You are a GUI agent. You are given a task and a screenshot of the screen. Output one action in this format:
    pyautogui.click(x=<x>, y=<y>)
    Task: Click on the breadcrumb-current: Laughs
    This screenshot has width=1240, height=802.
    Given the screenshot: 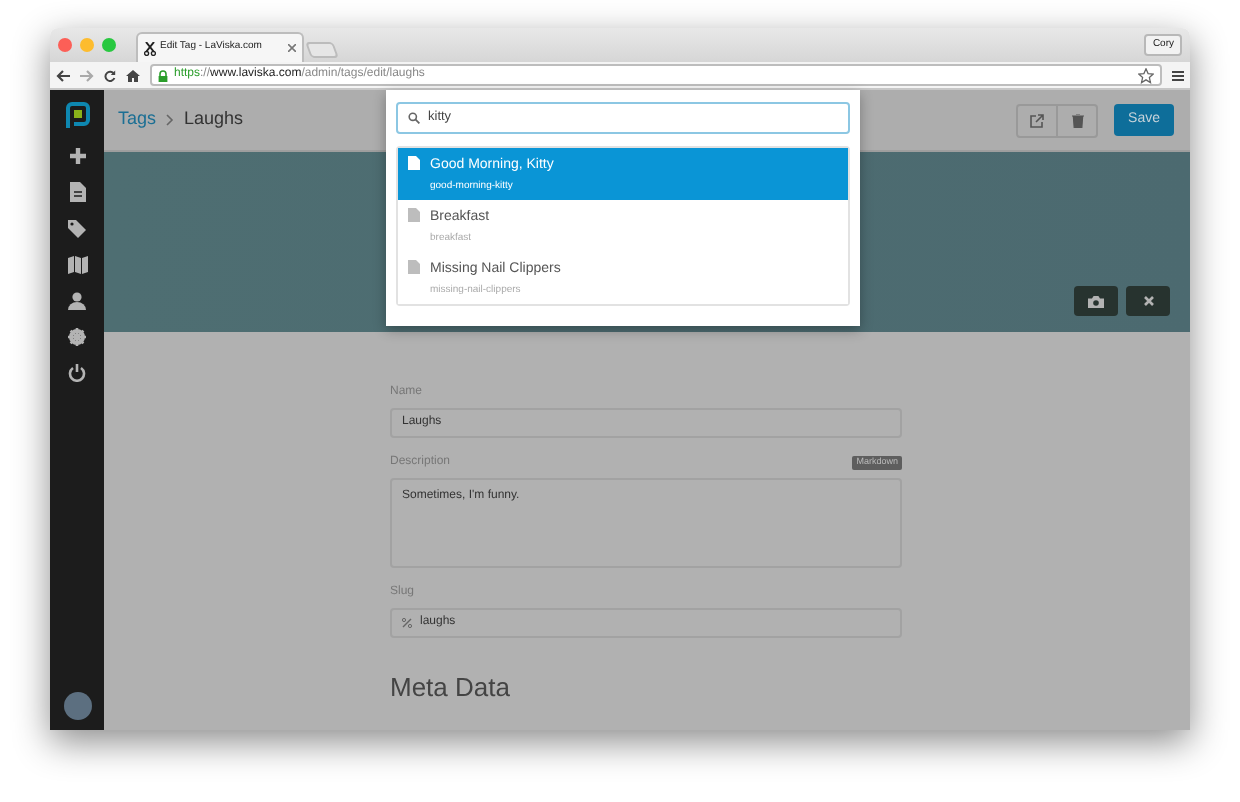 What is the action you would take?
    pyautogui.click(x=214, y=119)
    